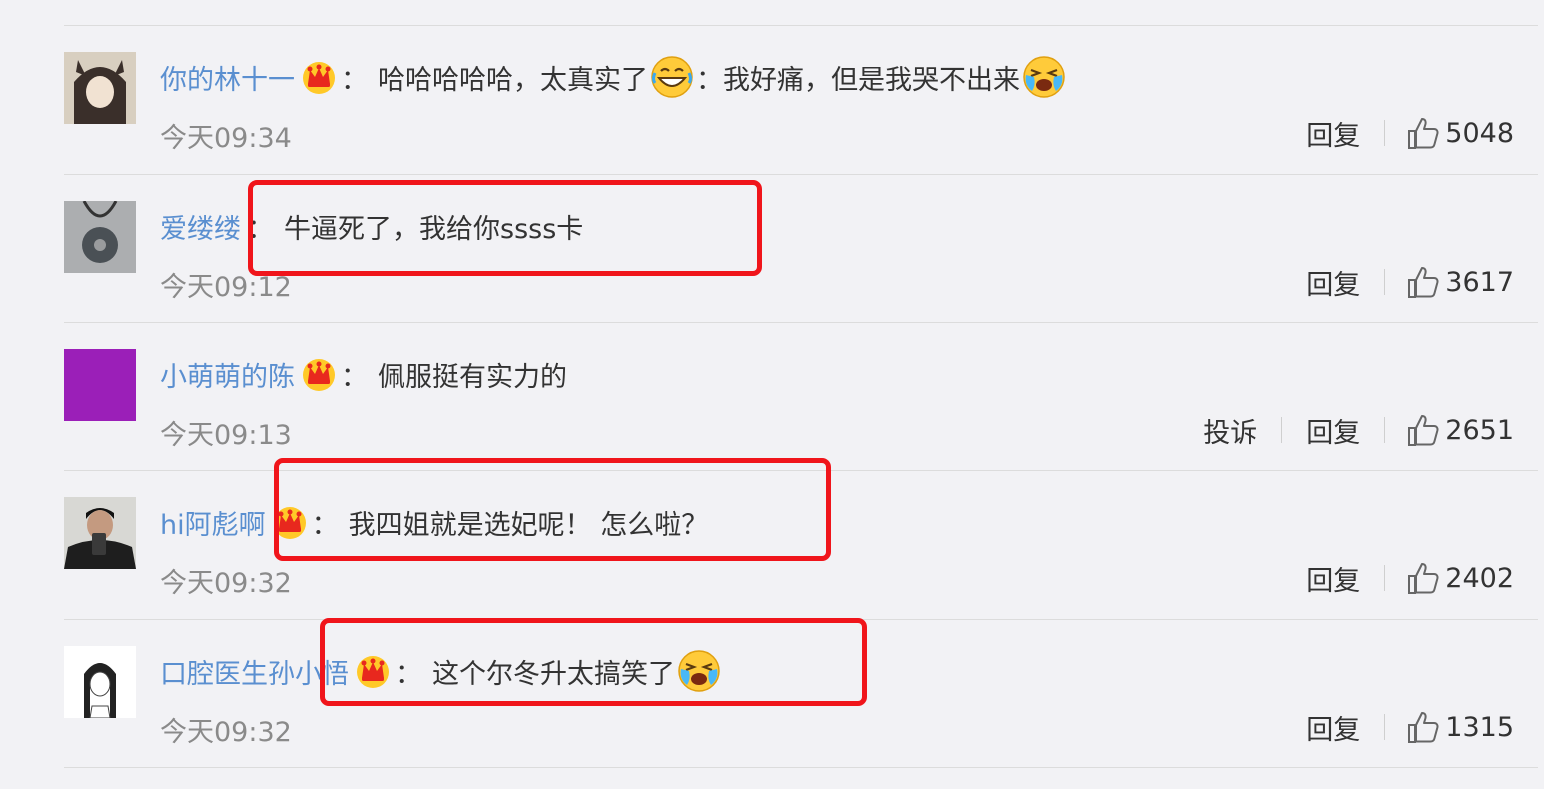 The height and width of the screenshot is (789, 1544). Describe the element at coordinates (513, 80) in the screenshot. I see `comment-text: 哈哈哈哈哈，太真实了` at that location.